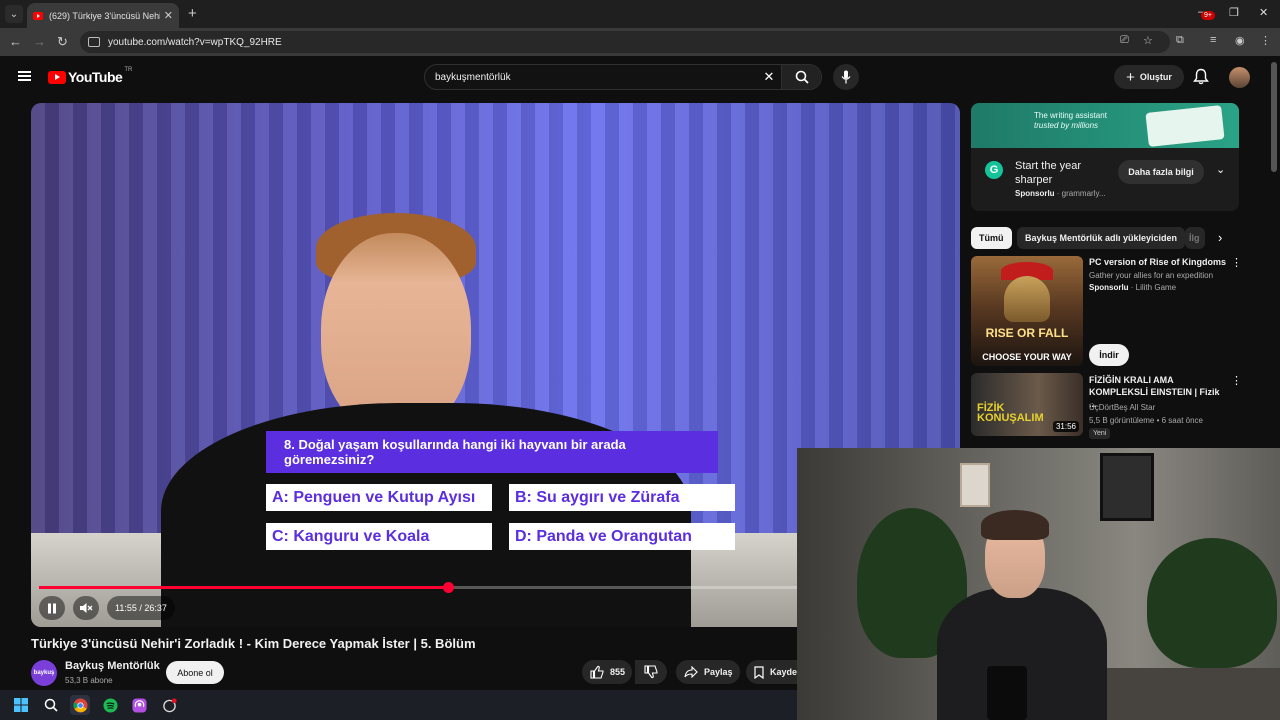 The image size is (1280, 720). Describe the element at coordinates (591, 77) in the screenshot. I see `search-input` at that location.